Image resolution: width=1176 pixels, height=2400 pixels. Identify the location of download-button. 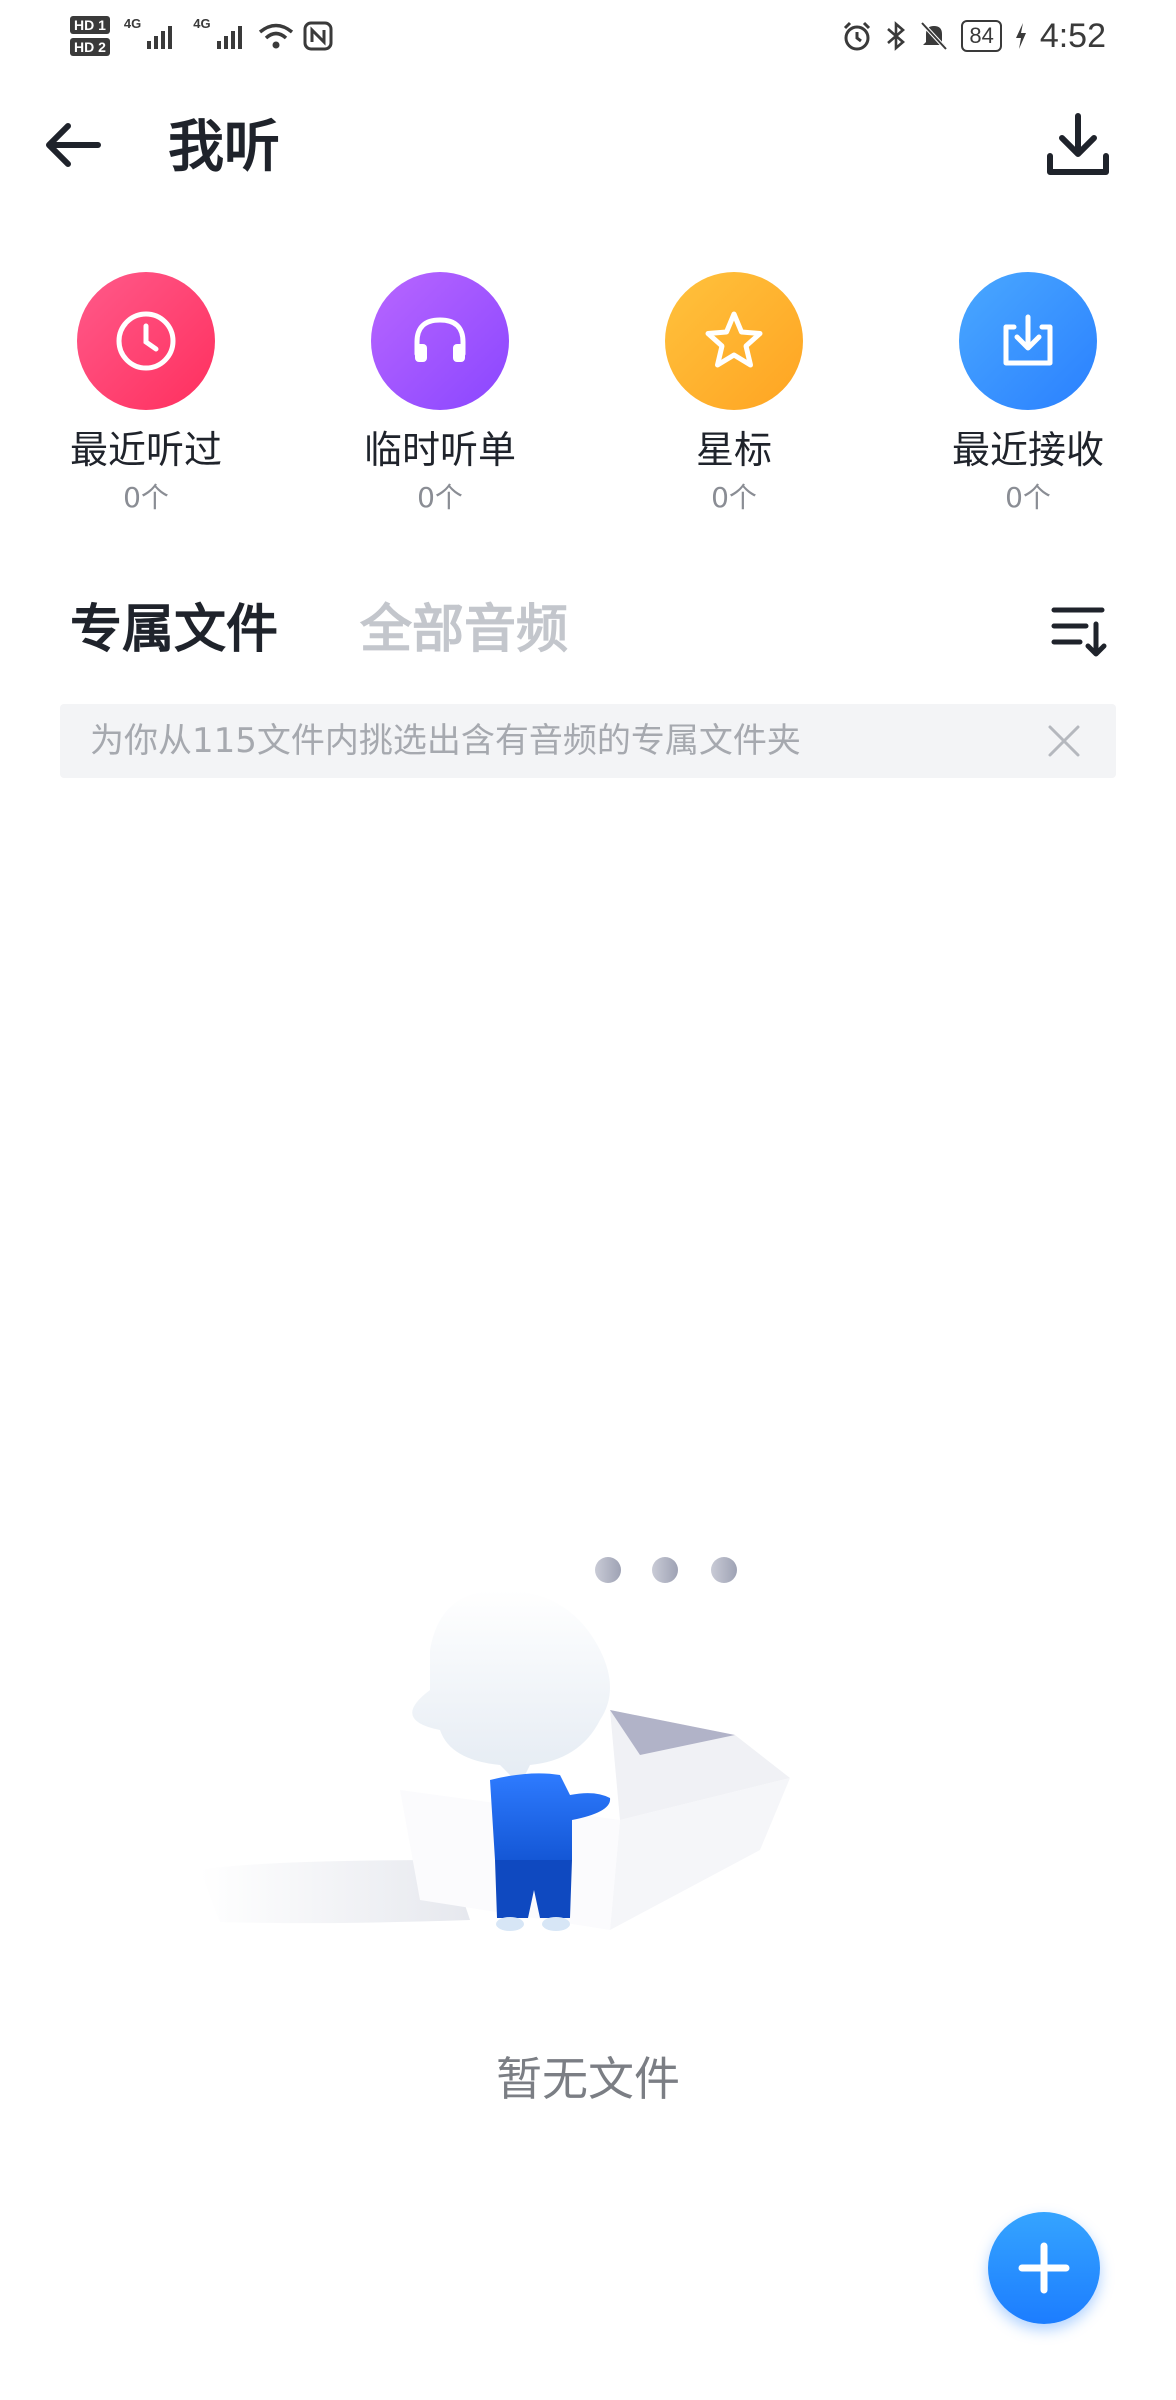
(1078, 146).